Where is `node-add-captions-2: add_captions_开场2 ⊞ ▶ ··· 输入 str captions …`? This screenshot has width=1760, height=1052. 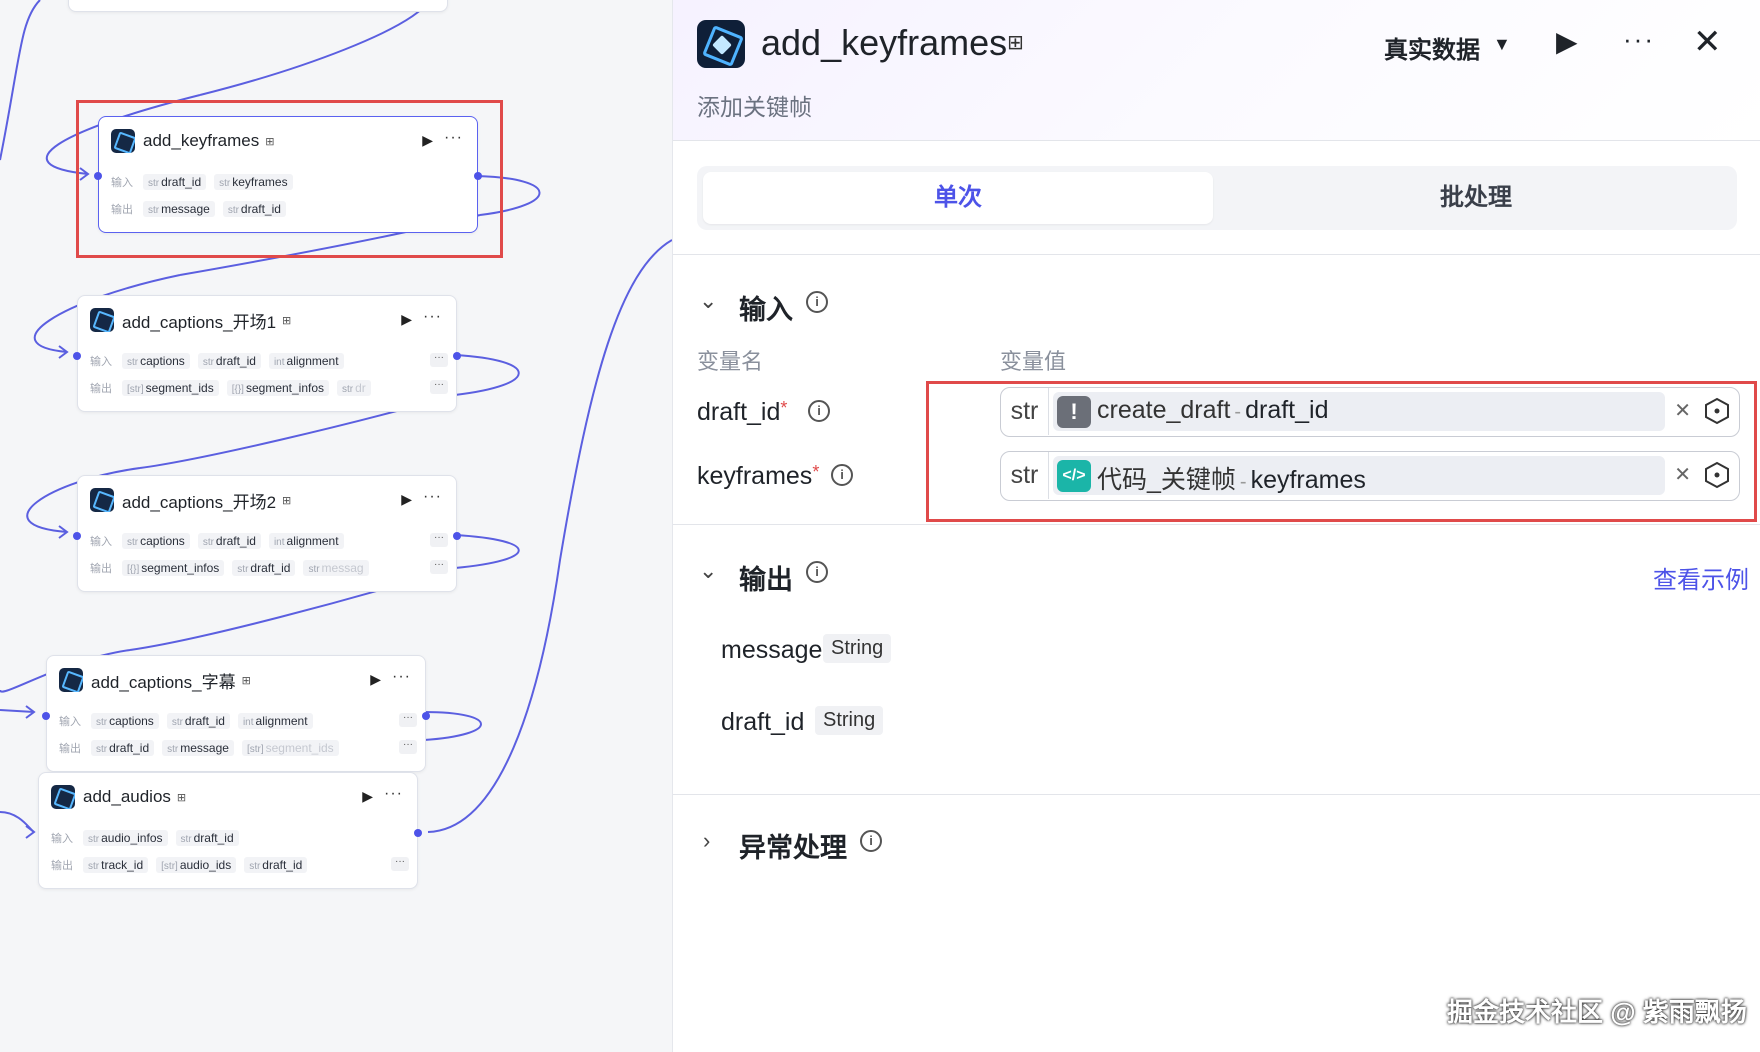 node-add-captions-2: add_captions_开场2 ⊞ ▶ ··· 输入 str captions … is located at coordinates (267, 533).